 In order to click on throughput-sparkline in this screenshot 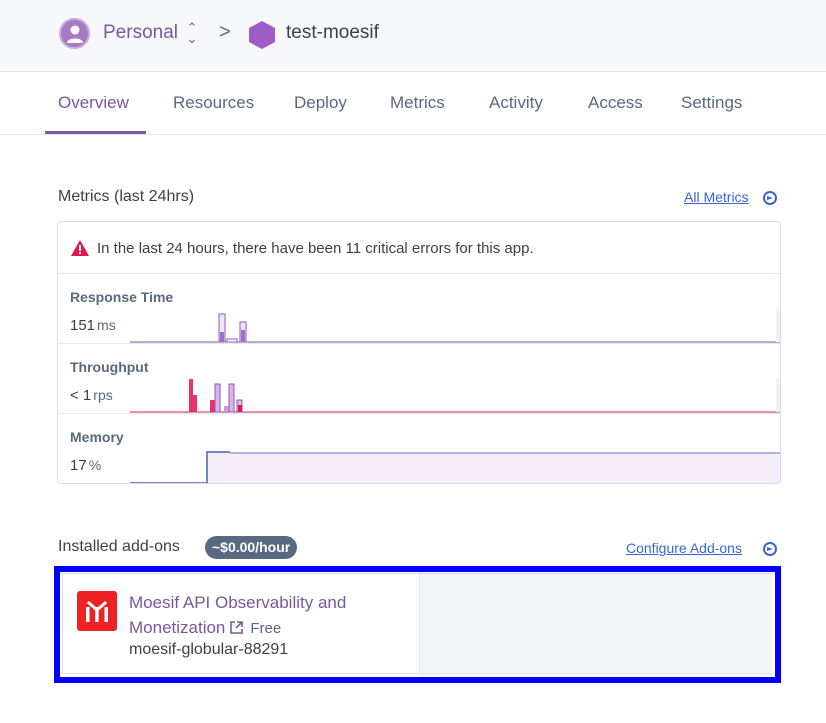, I will do `click(455, 395)`.